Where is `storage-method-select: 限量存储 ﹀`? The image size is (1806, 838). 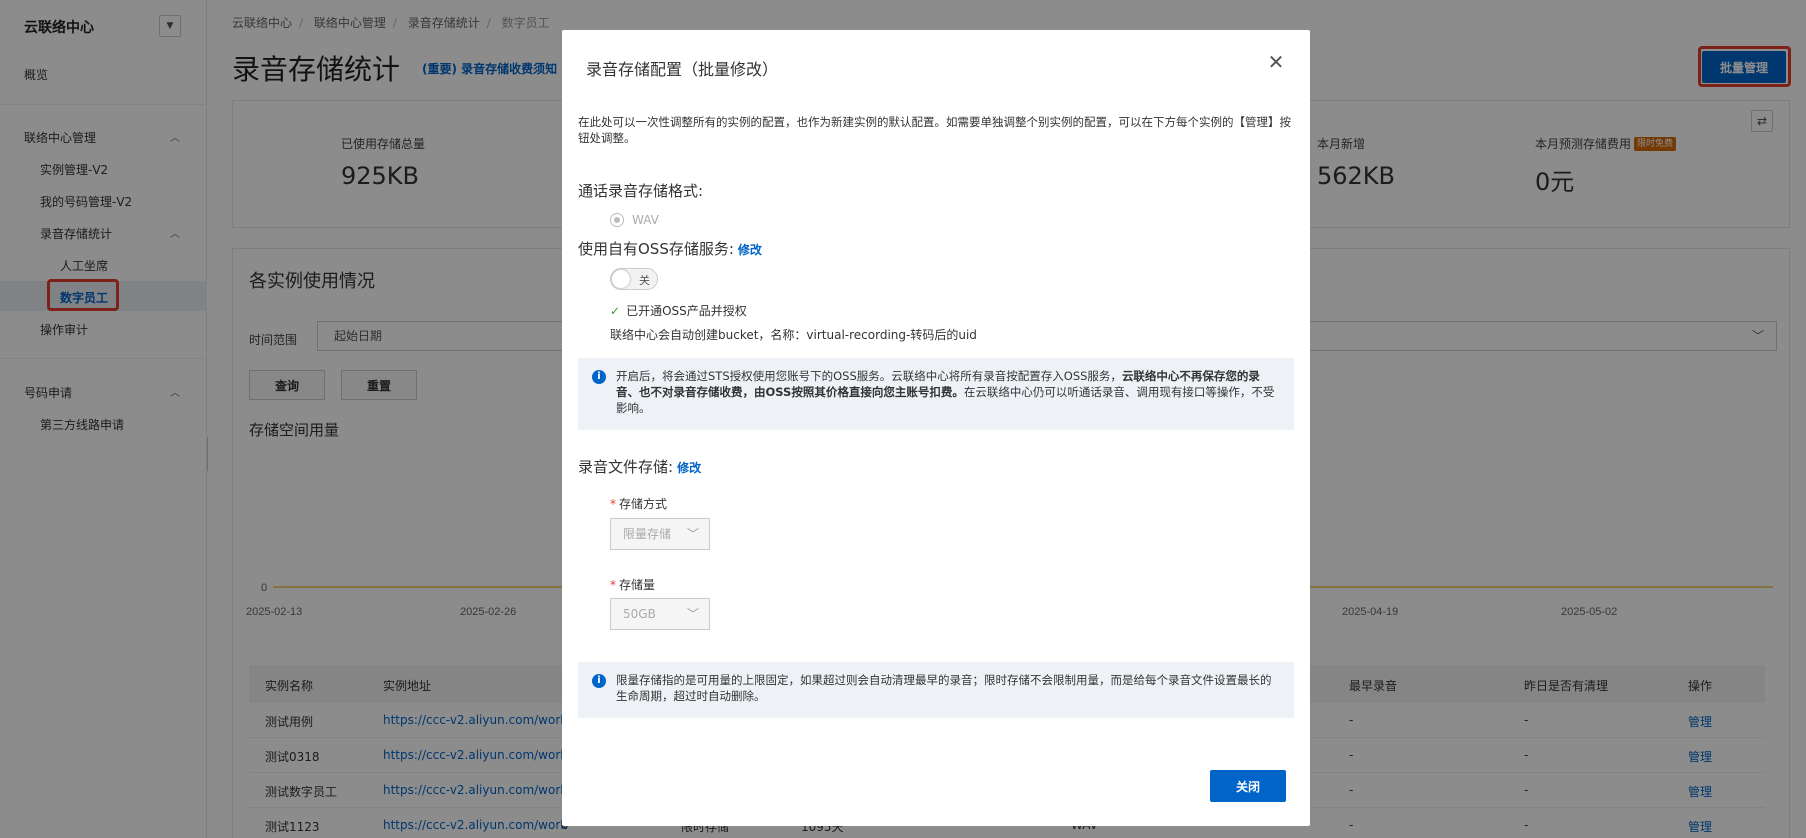 storage-method-select: 限量存储 ﹀ is located at coordinates (660, 534).